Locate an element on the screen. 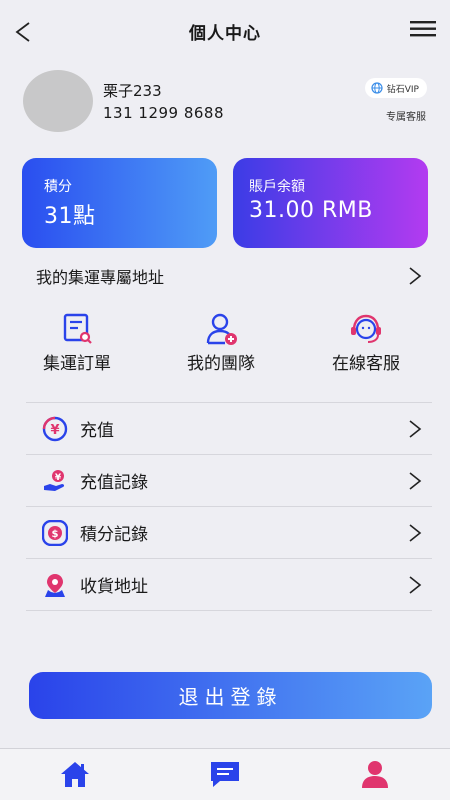 Image resolution: width=450 pixels, height=800 pixels. shipping-address-label: 我的集運專屬地址 is located at coordinates (100, 277).